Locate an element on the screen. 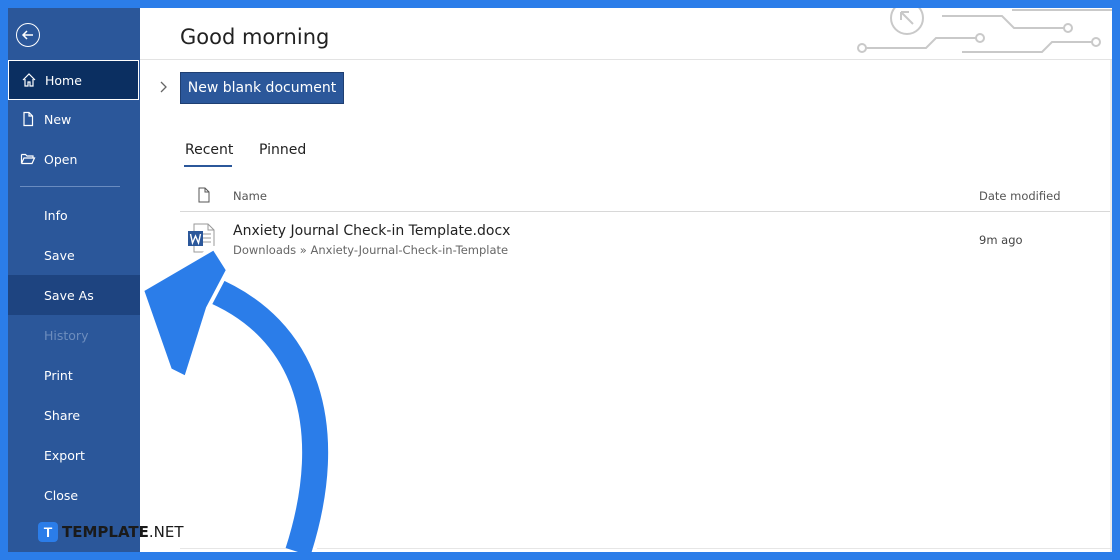 The image size is (1120, 560). template-logo: T TEMPLATE.NET is located at coordinates (111, 532).